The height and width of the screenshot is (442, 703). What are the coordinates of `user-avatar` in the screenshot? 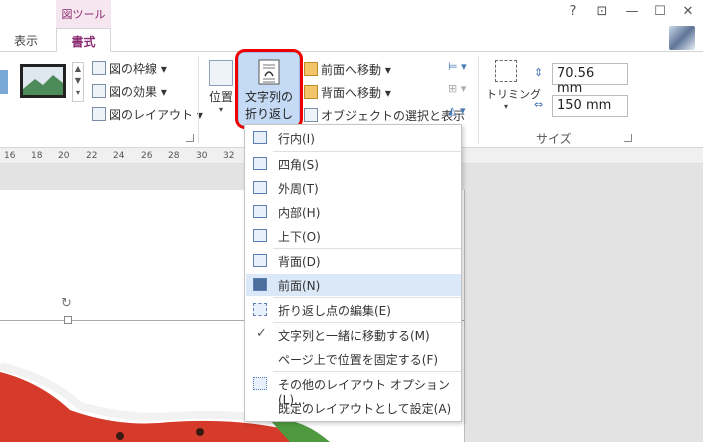 It's located at (682, 38).